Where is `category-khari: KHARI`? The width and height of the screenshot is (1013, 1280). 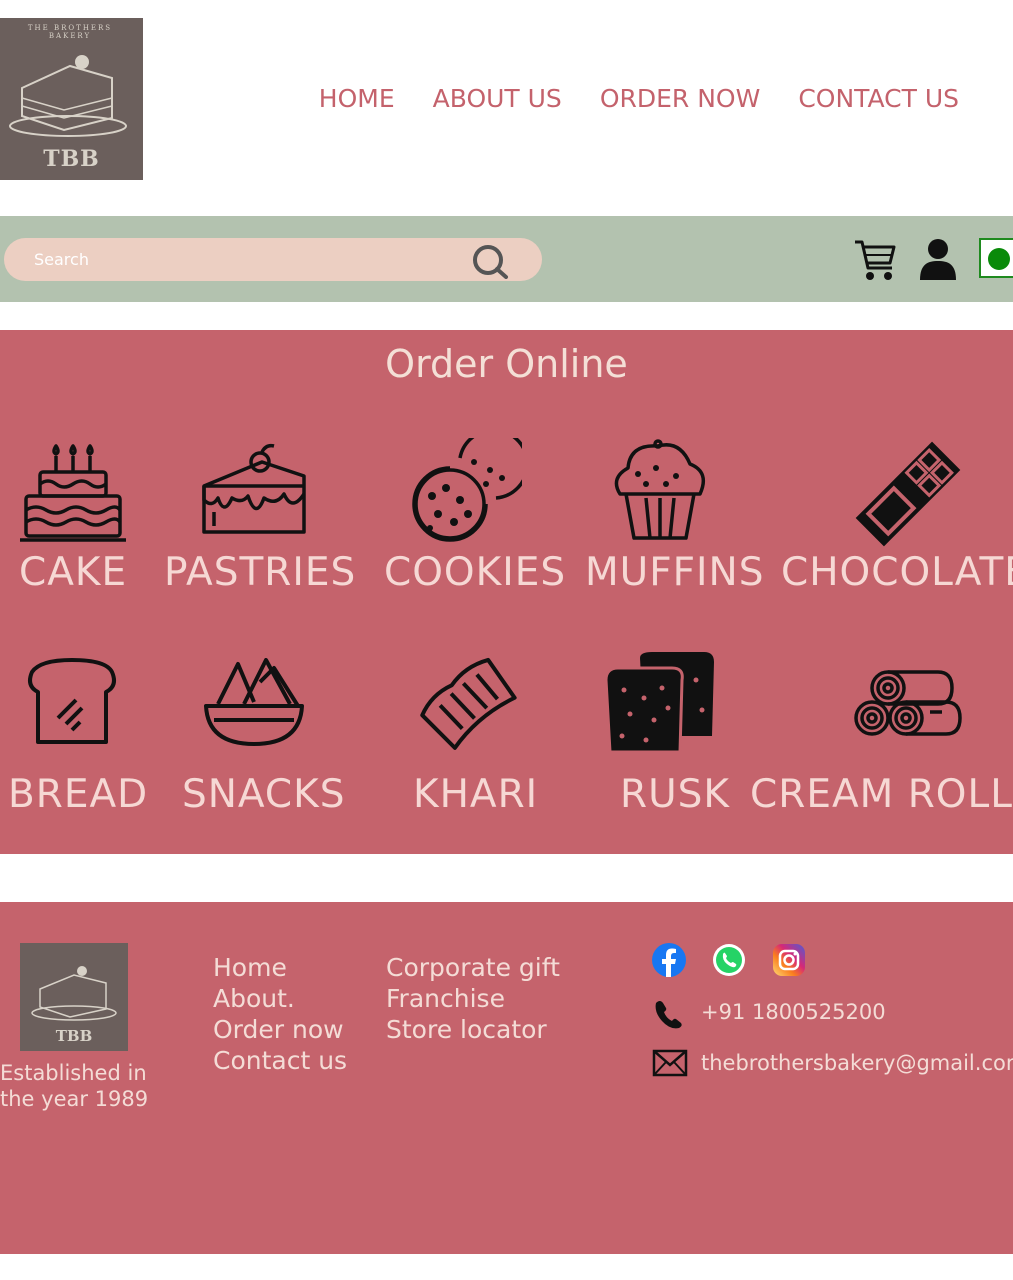 category-khari: KHARI is located at coordinates (475, 794).